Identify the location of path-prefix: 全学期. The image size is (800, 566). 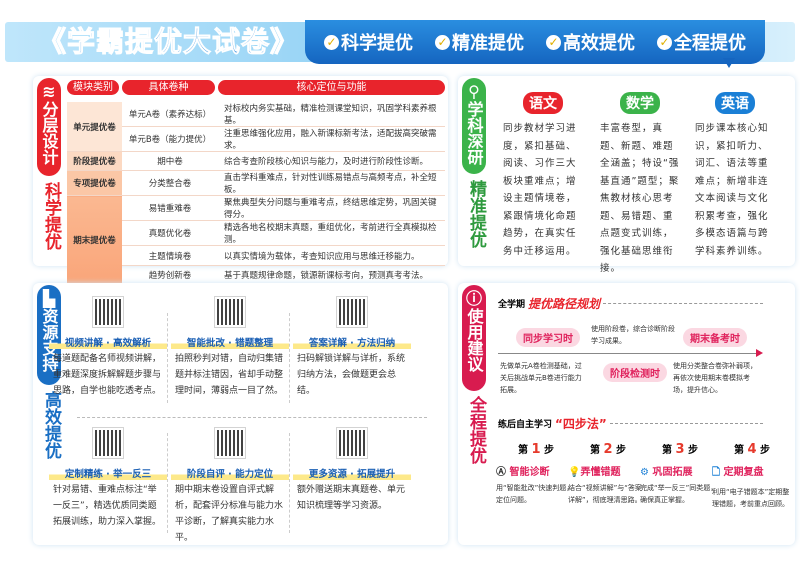
(512, 305).